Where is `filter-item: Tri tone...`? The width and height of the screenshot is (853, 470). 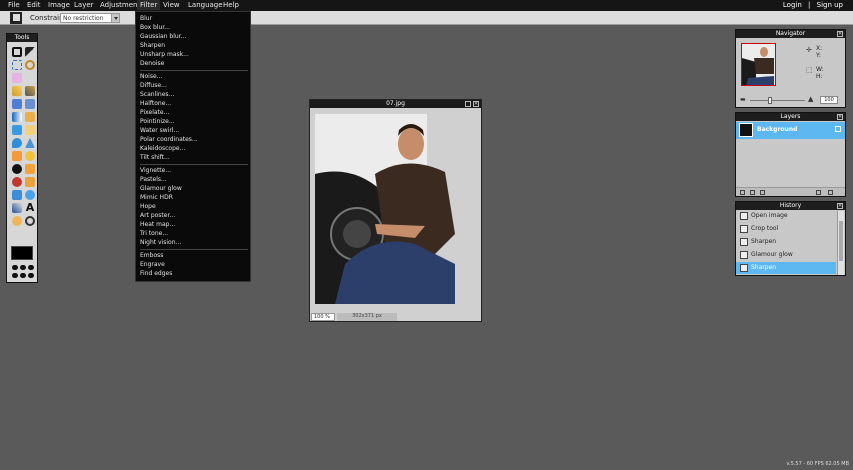 filter-item: Tri tone... is located at coordinates (154, 233).